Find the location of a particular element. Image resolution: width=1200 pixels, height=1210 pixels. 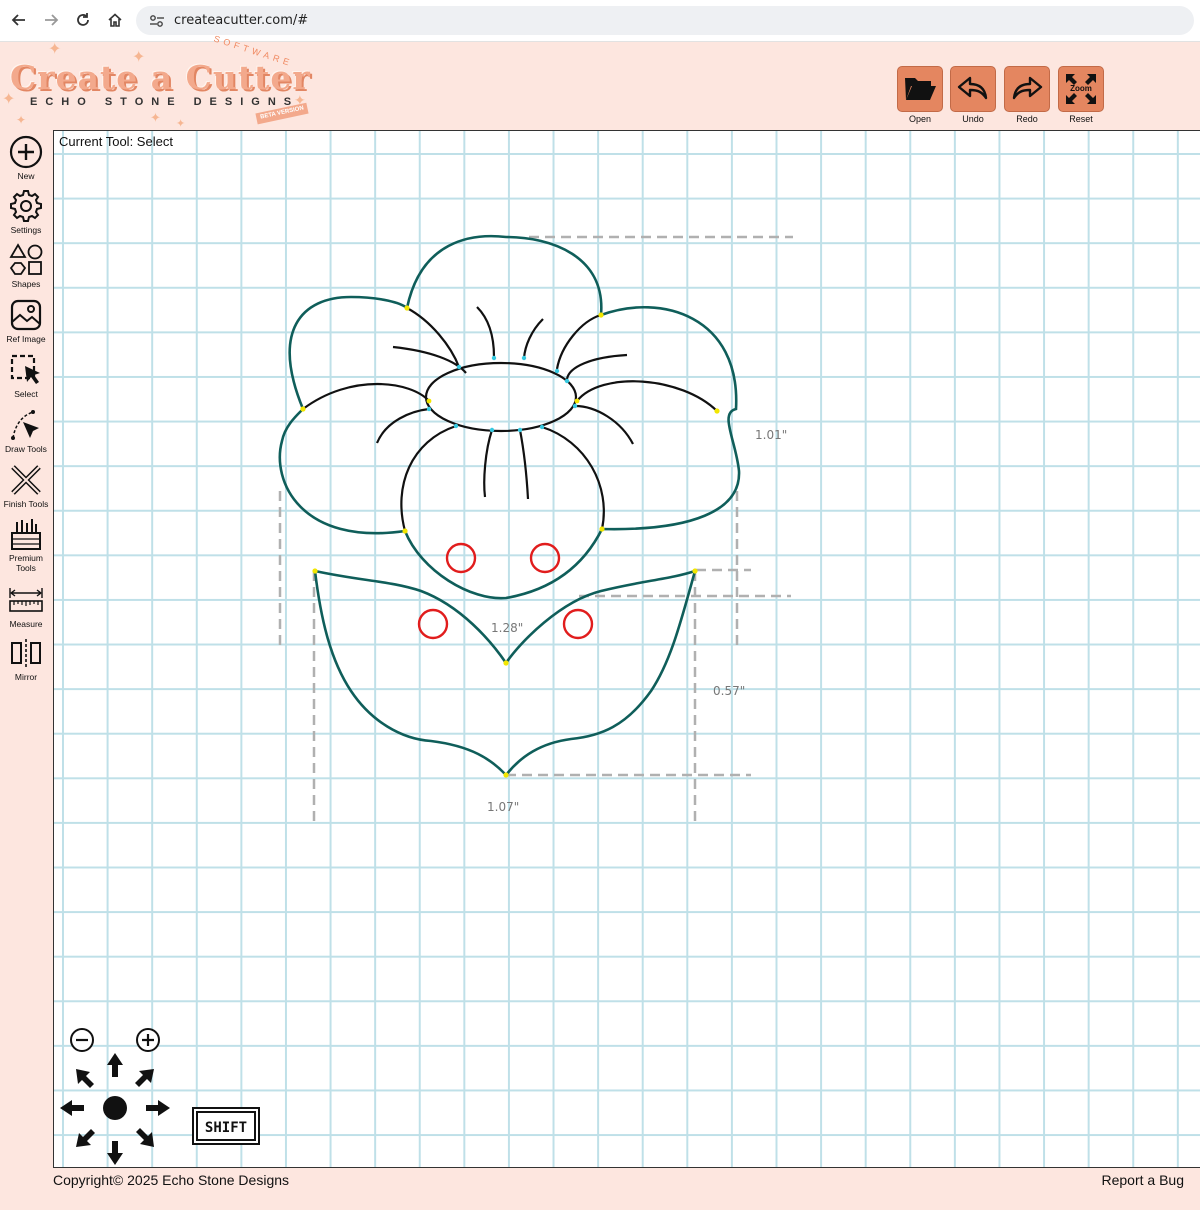

undo-label: Undo is located at coordinates (973, 119).